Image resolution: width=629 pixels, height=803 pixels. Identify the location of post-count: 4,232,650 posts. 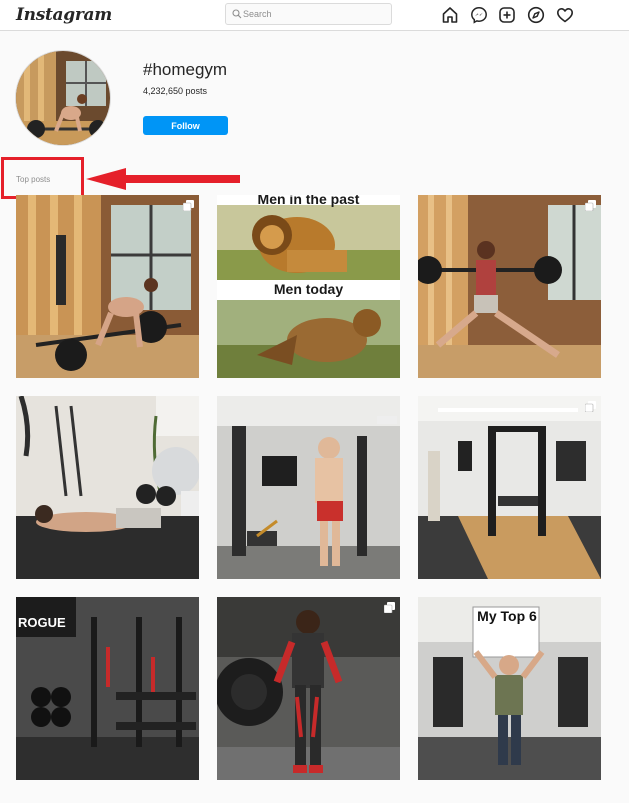
(175, 91).